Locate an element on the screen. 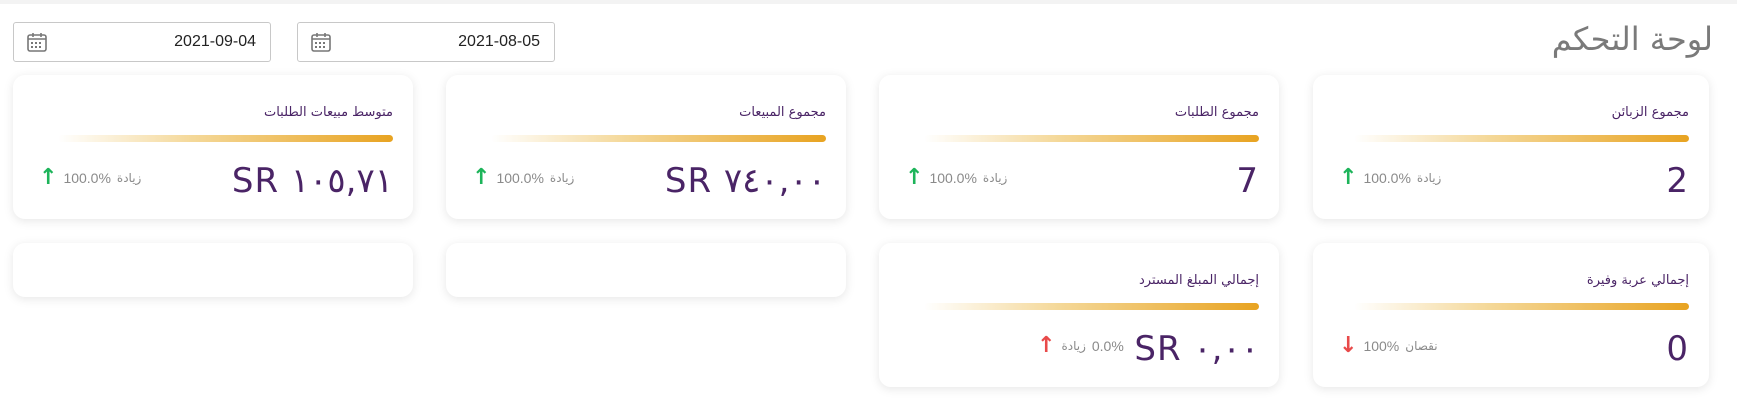 The height and width of the screenshot is (405, 1737). top-divider is located at coordinates (868, 2).